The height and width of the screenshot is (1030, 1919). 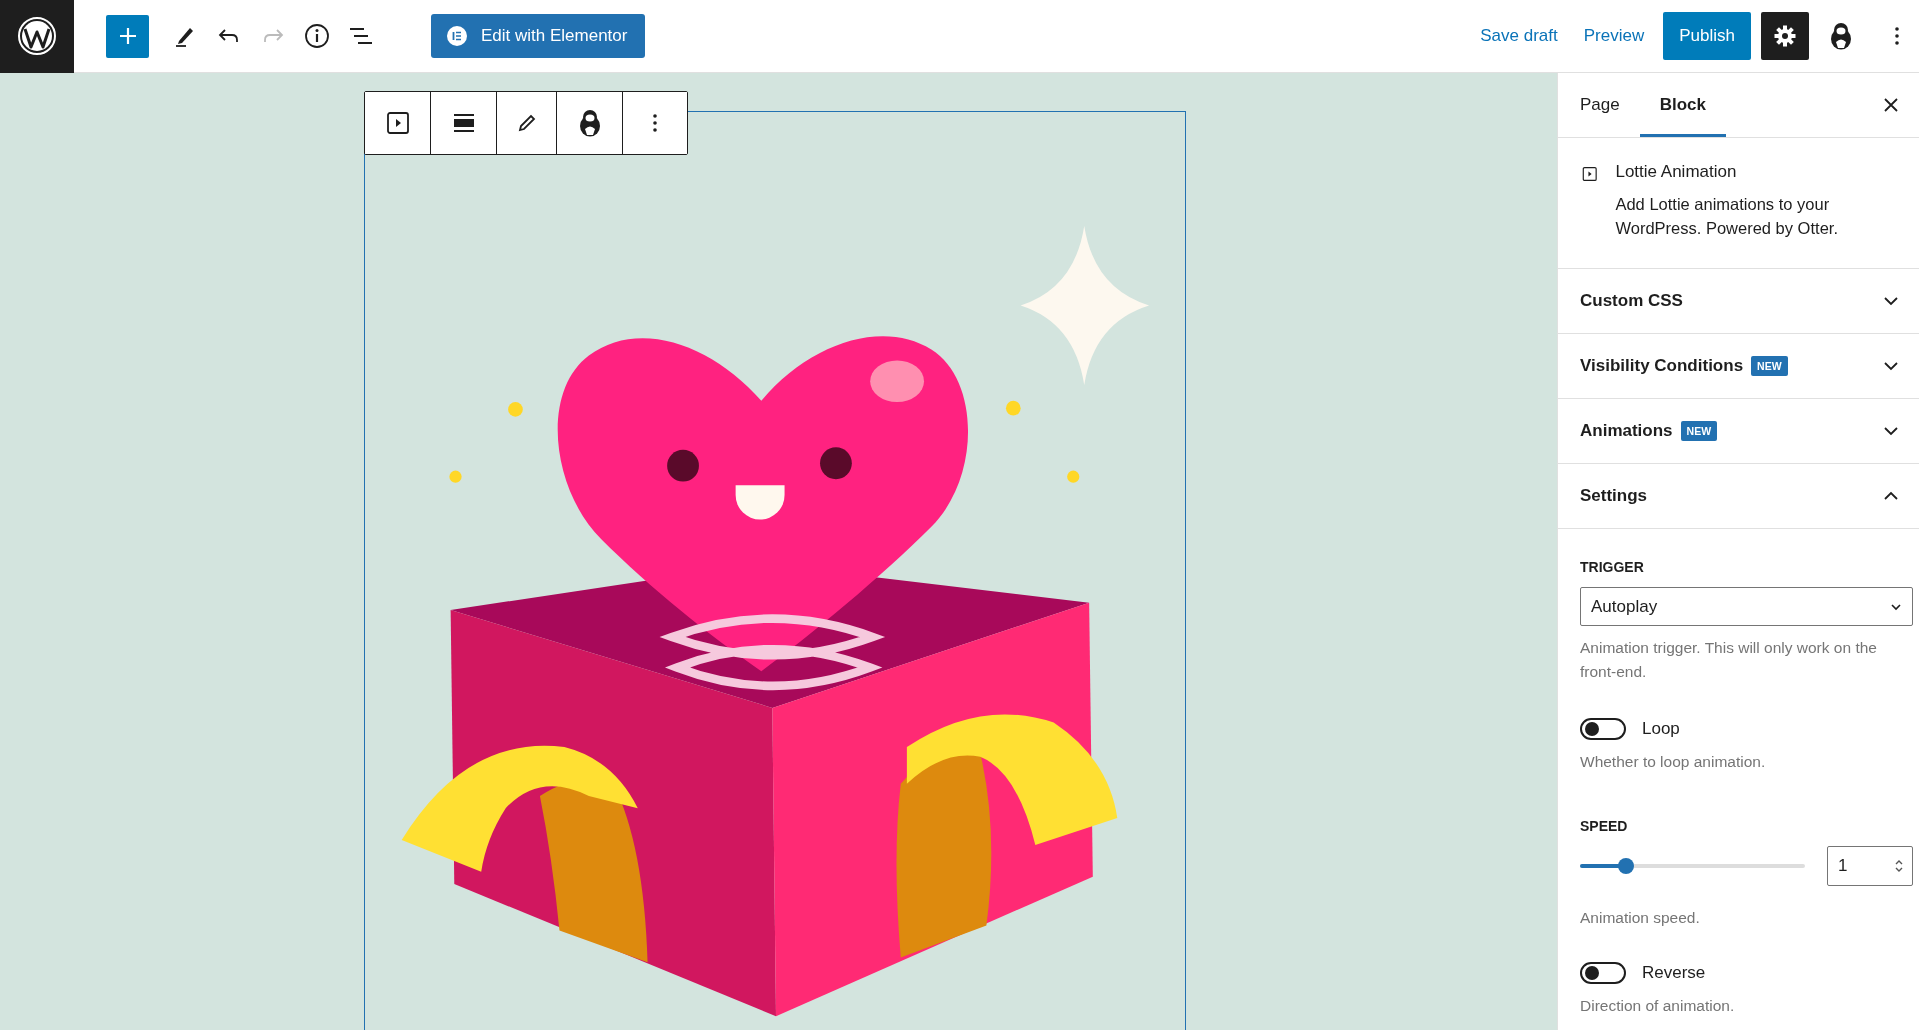 What do you see at coordinates (1612, 567) in the screenshot?
I see `field-label: TRIGGER` at bounding box center [1612, 567].